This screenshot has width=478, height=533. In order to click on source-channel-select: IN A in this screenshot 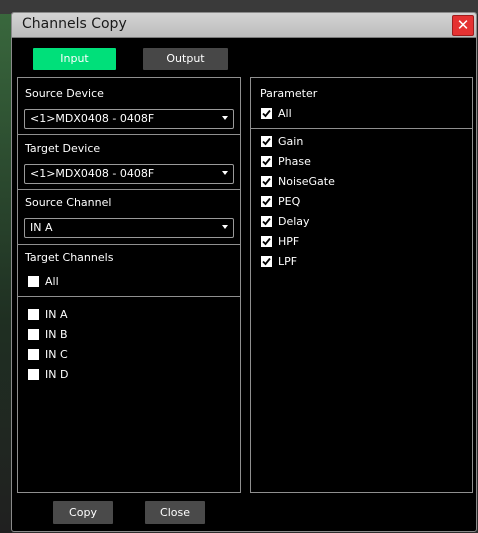, I will do `click(129, 228)`.